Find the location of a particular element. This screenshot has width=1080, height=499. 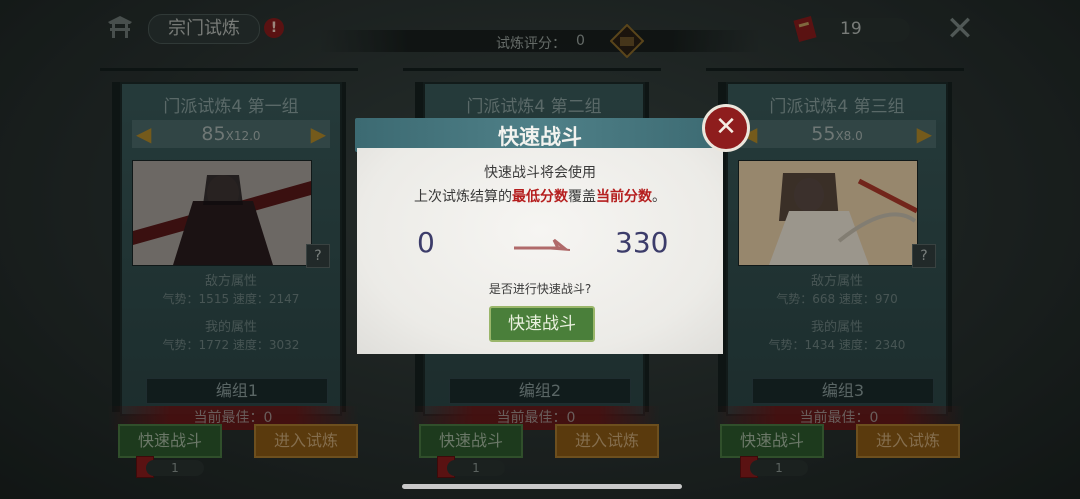

dialog-header: 快速战斗 is located at coordinates (540, 135).